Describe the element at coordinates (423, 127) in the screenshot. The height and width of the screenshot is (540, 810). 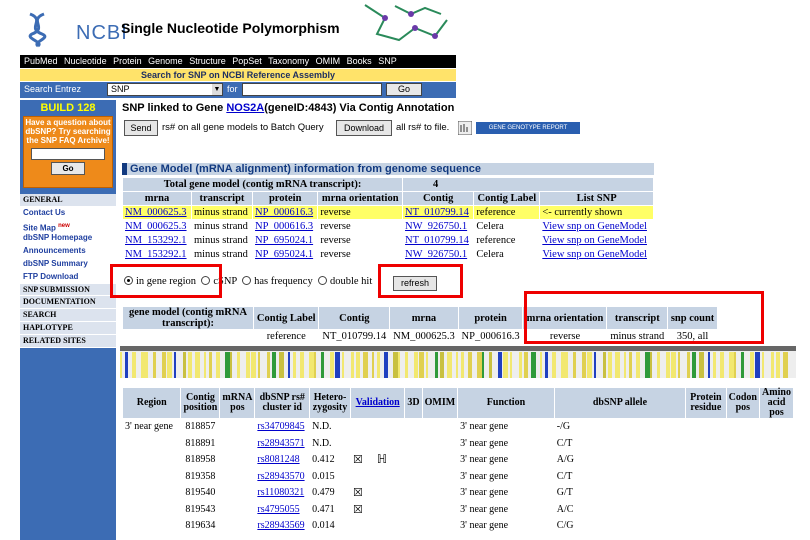
I see `download-description: all rs# to file.` at that location.